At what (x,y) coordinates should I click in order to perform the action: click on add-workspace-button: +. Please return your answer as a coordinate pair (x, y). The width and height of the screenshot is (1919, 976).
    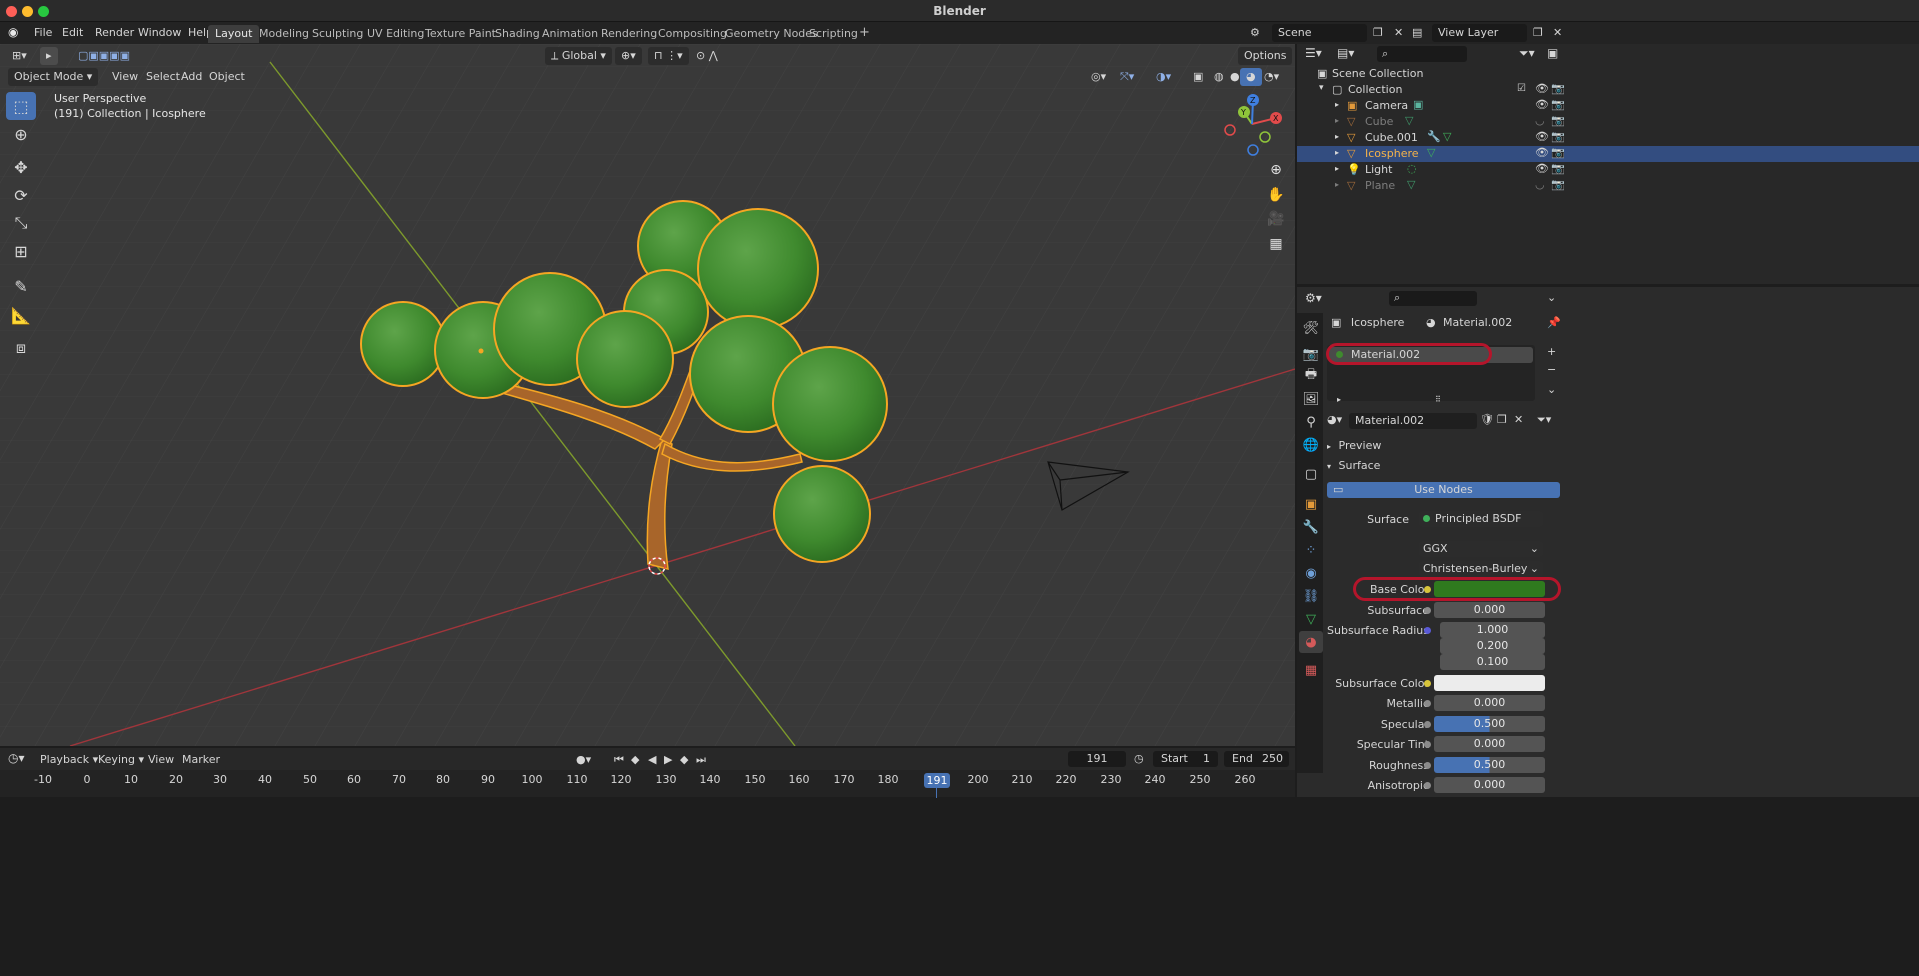
    Looking at the image, I should click on (864, 32).